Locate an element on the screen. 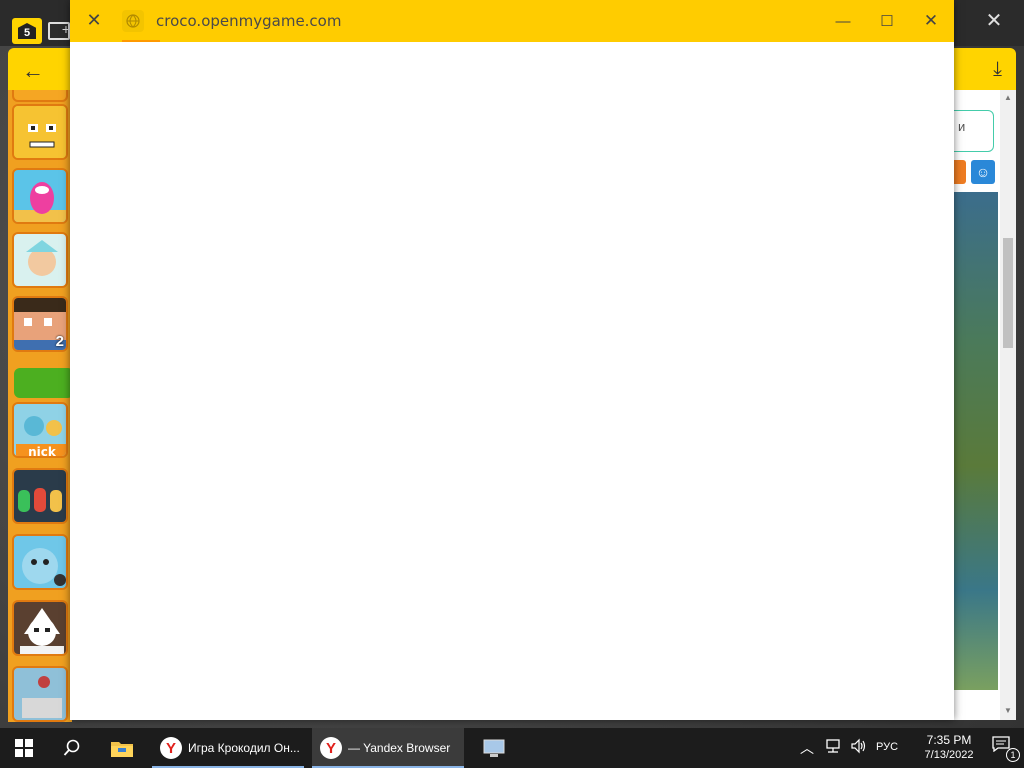 This screenshot has height=768, width=1024. scroll-down-arrow-icon: ▼ is located at coordinates (1008, 710).